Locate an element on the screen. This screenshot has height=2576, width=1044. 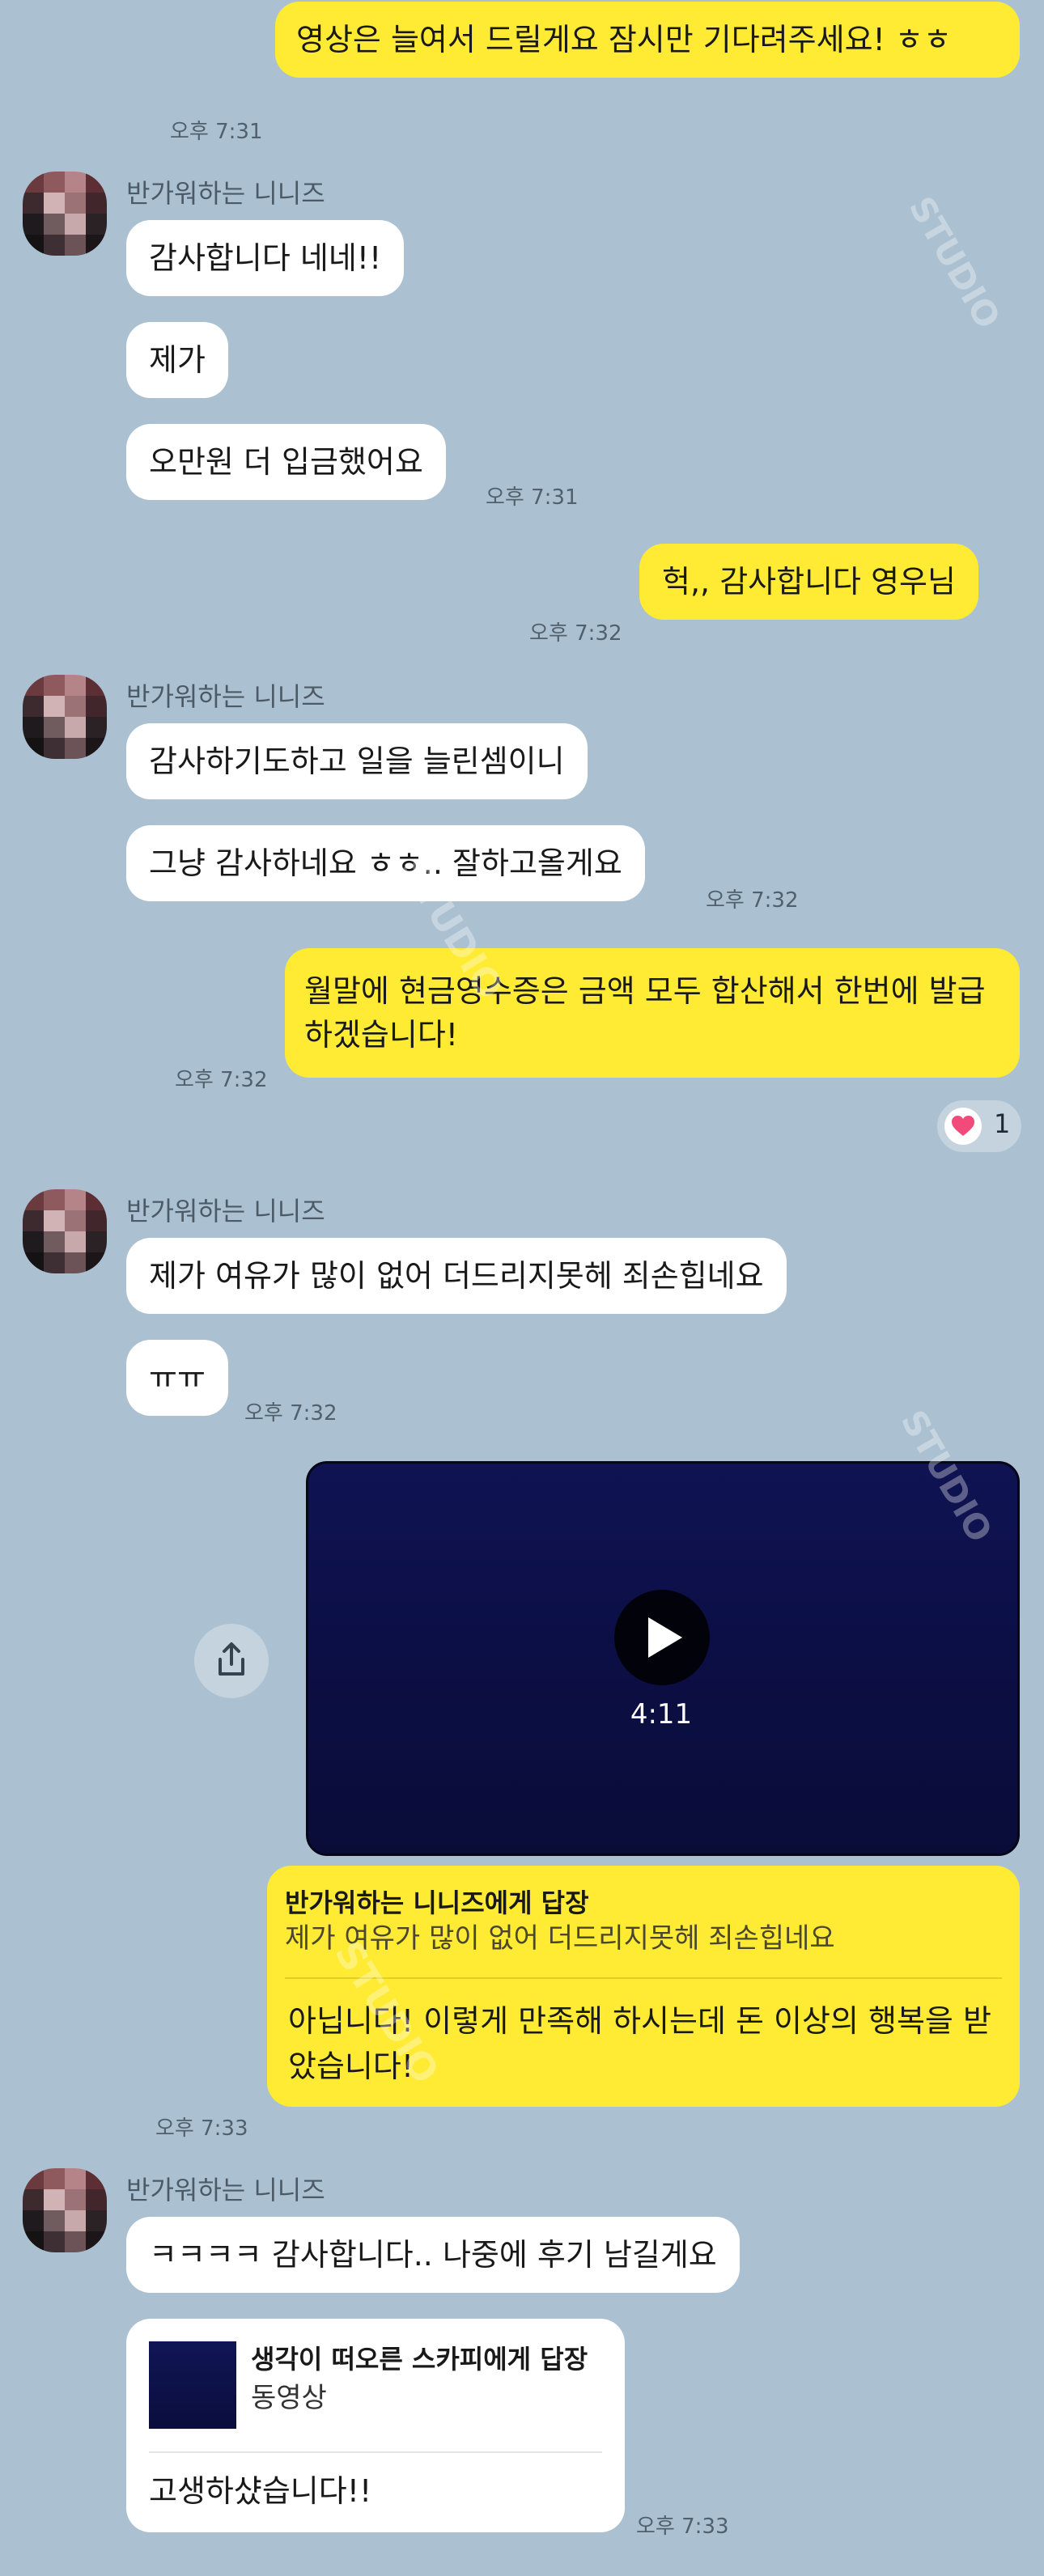
message-bubble-outgoing: 영상은 늘여서 드릴게요 잠시만 기다려주세요! ㅎㅎ is located at coordinates (647, 40).